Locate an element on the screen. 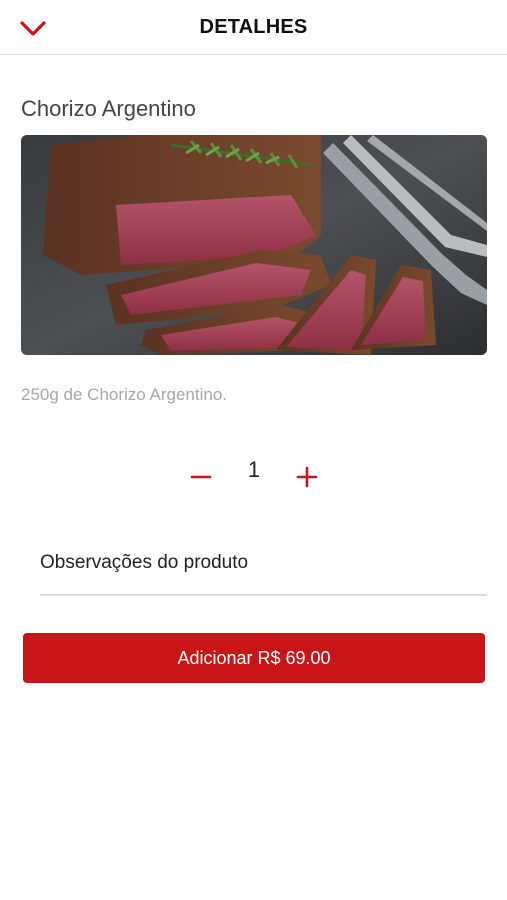 Image resolution: width=507 pixels, height=900 pixels. minus-icon is located at coordinates (201, 477).